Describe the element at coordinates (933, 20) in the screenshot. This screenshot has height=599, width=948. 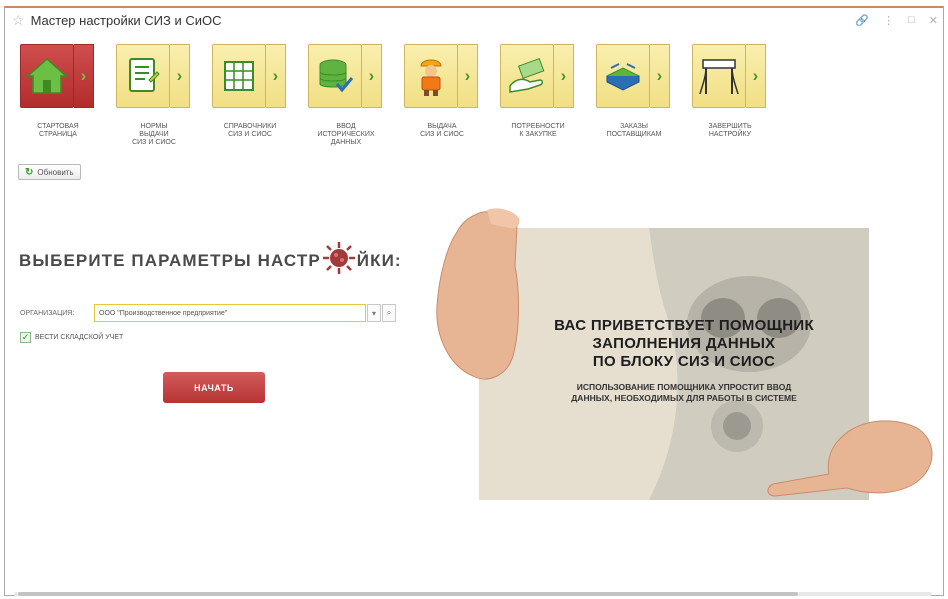
I see `close-icon: ✕` at that location.